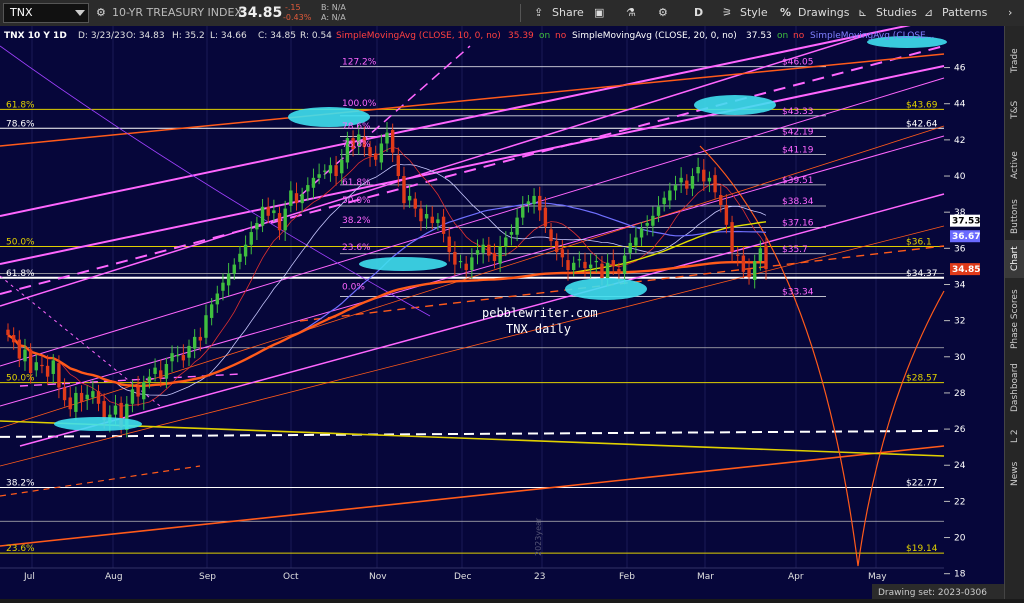  Describe the element at coordinates (960, 430) in the screenshot. I see `y-tick-label: 26` at that location.